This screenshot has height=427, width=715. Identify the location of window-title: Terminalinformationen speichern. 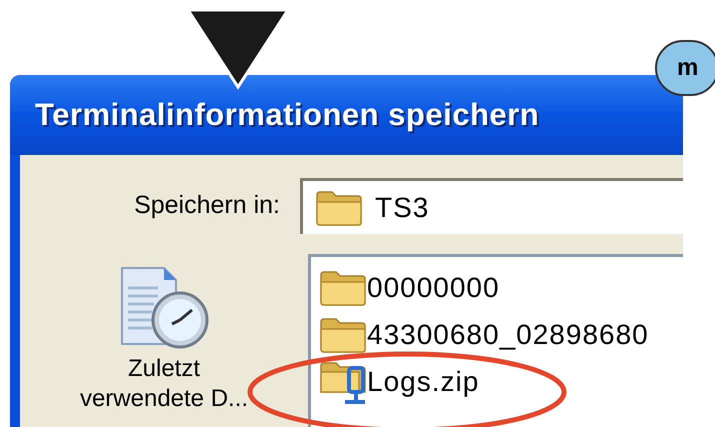
(287, 115).